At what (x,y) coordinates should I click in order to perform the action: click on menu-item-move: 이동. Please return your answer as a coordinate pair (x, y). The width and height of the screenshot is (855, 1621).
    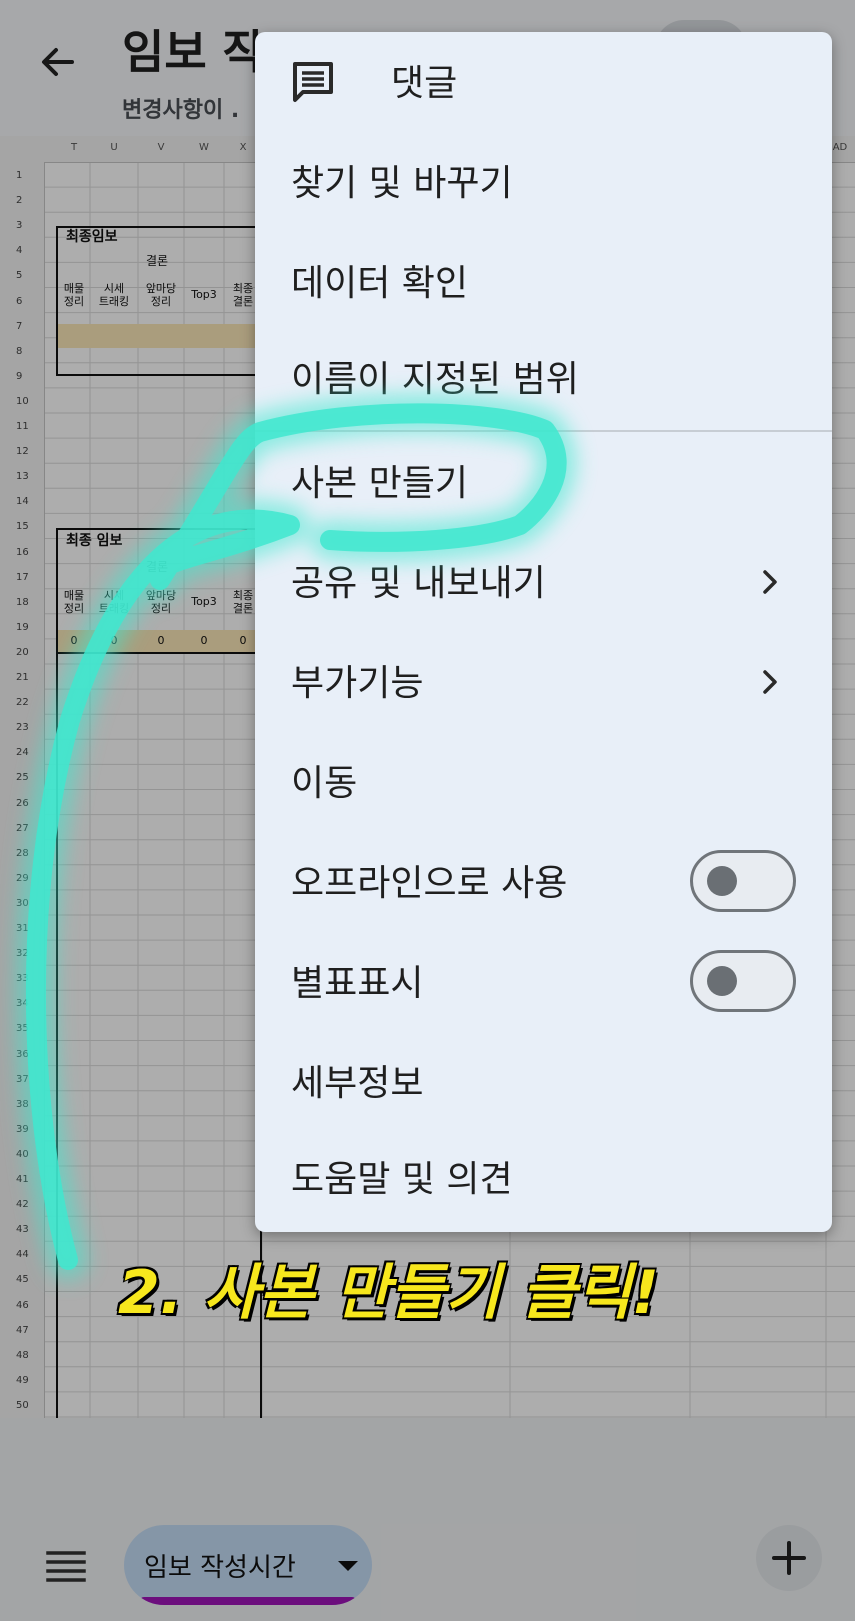
    Looking at the image, I should click on (543, 782).